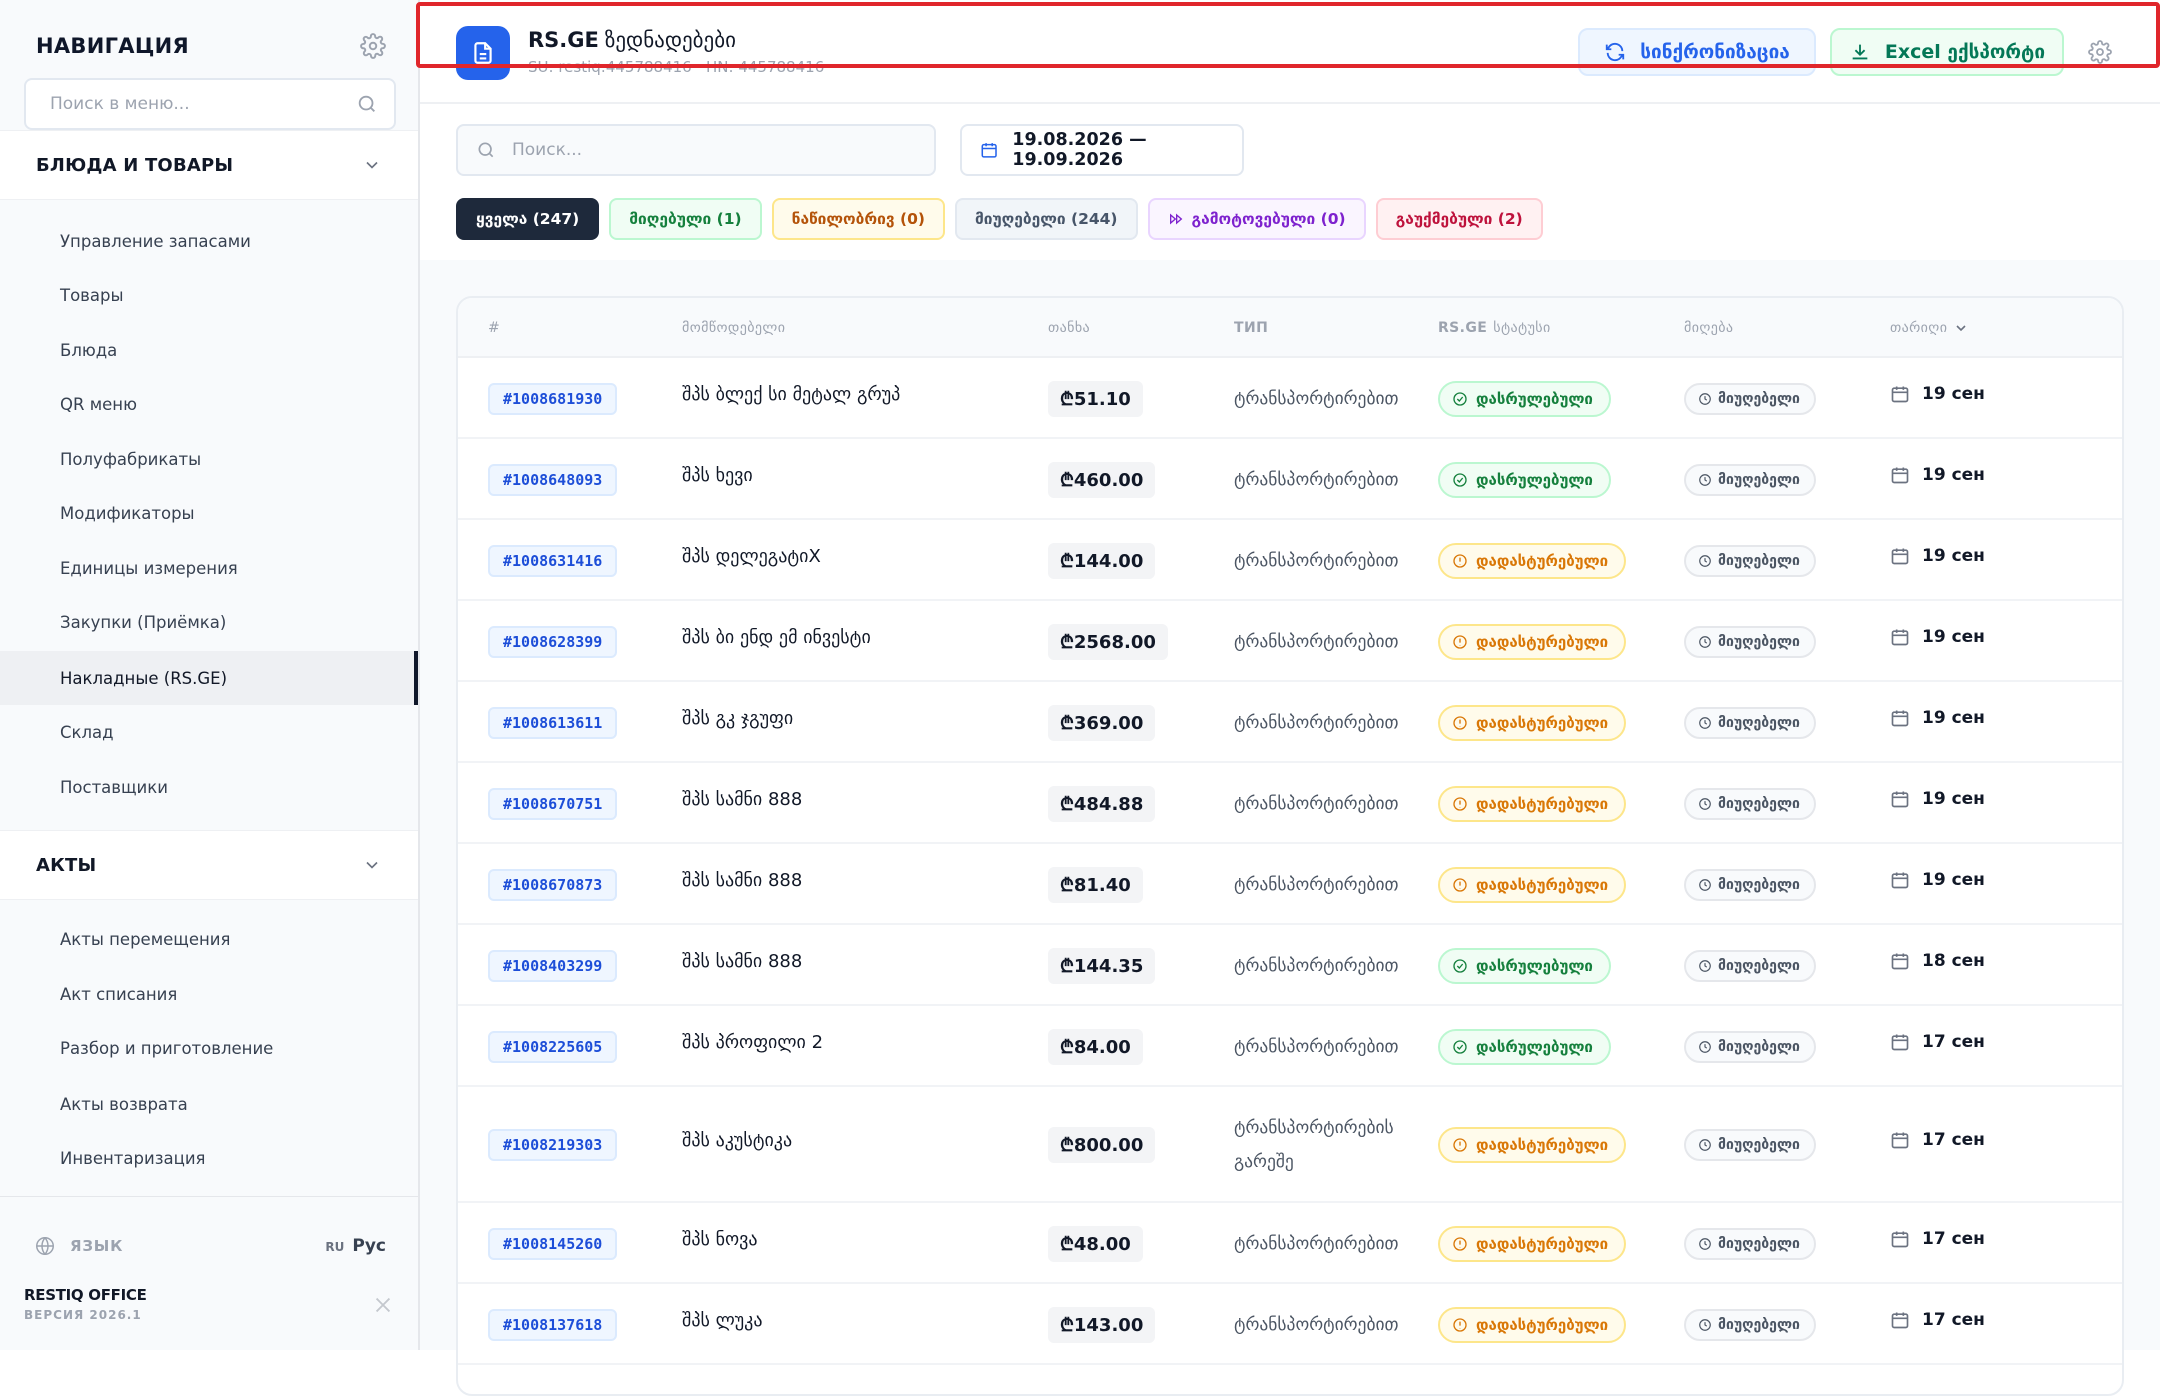  What do you see at coordinates (209, 568) in the screenshot?
I see `sidebar-item-units: Единицы измерения` at bounding box center [209, 568].